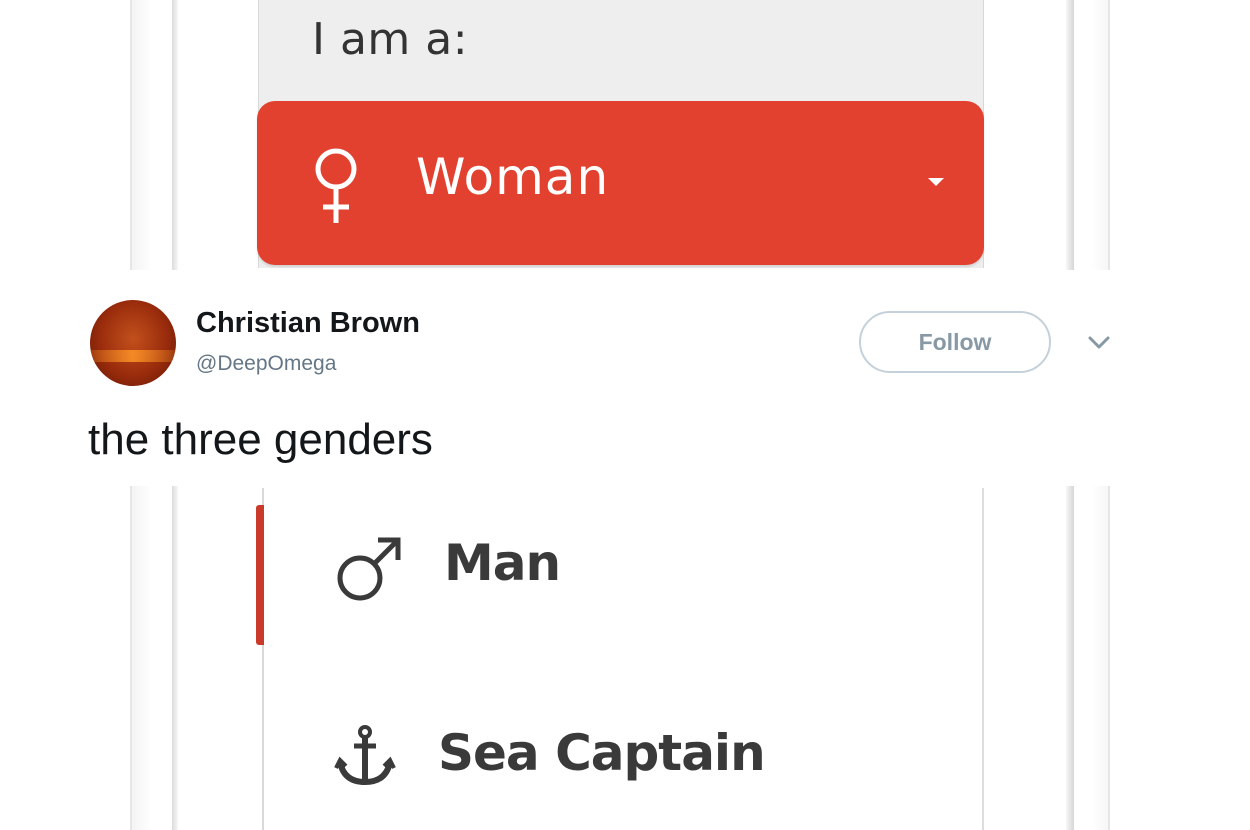 The image size is (1250, 830). What do you see at coordinates (336, 185) in the screenshot?
I see `female-symbol-icon` at bounding box center [336, 185].